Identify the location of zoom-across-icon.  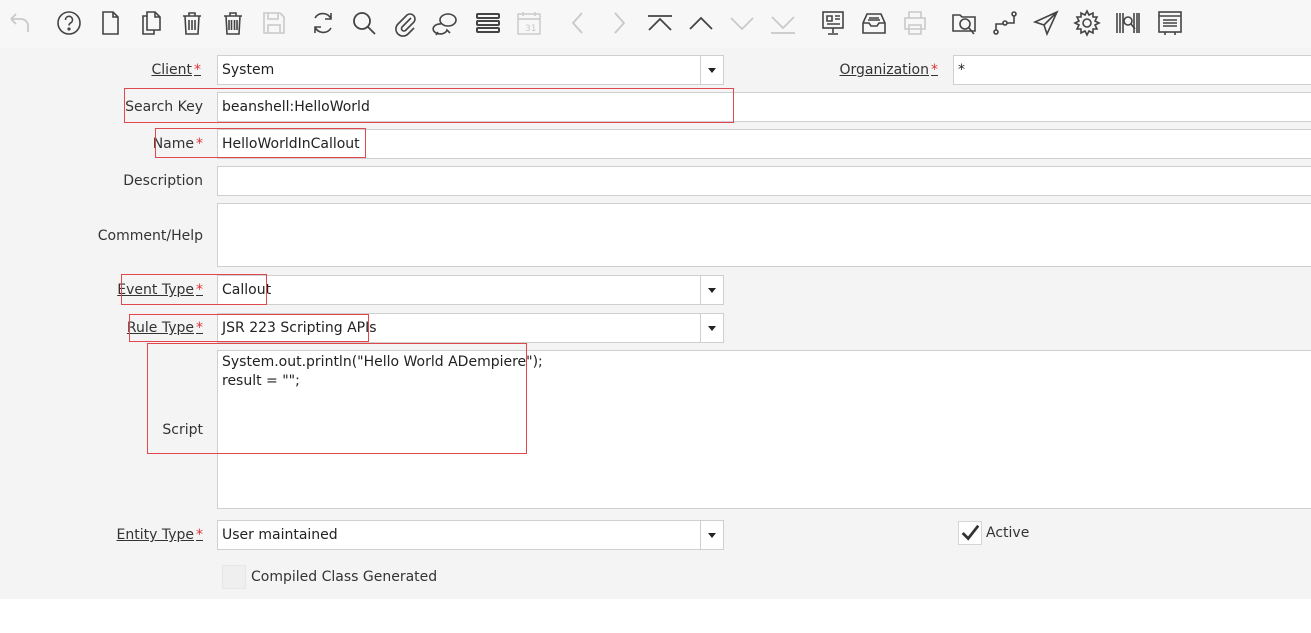
(964, 23).